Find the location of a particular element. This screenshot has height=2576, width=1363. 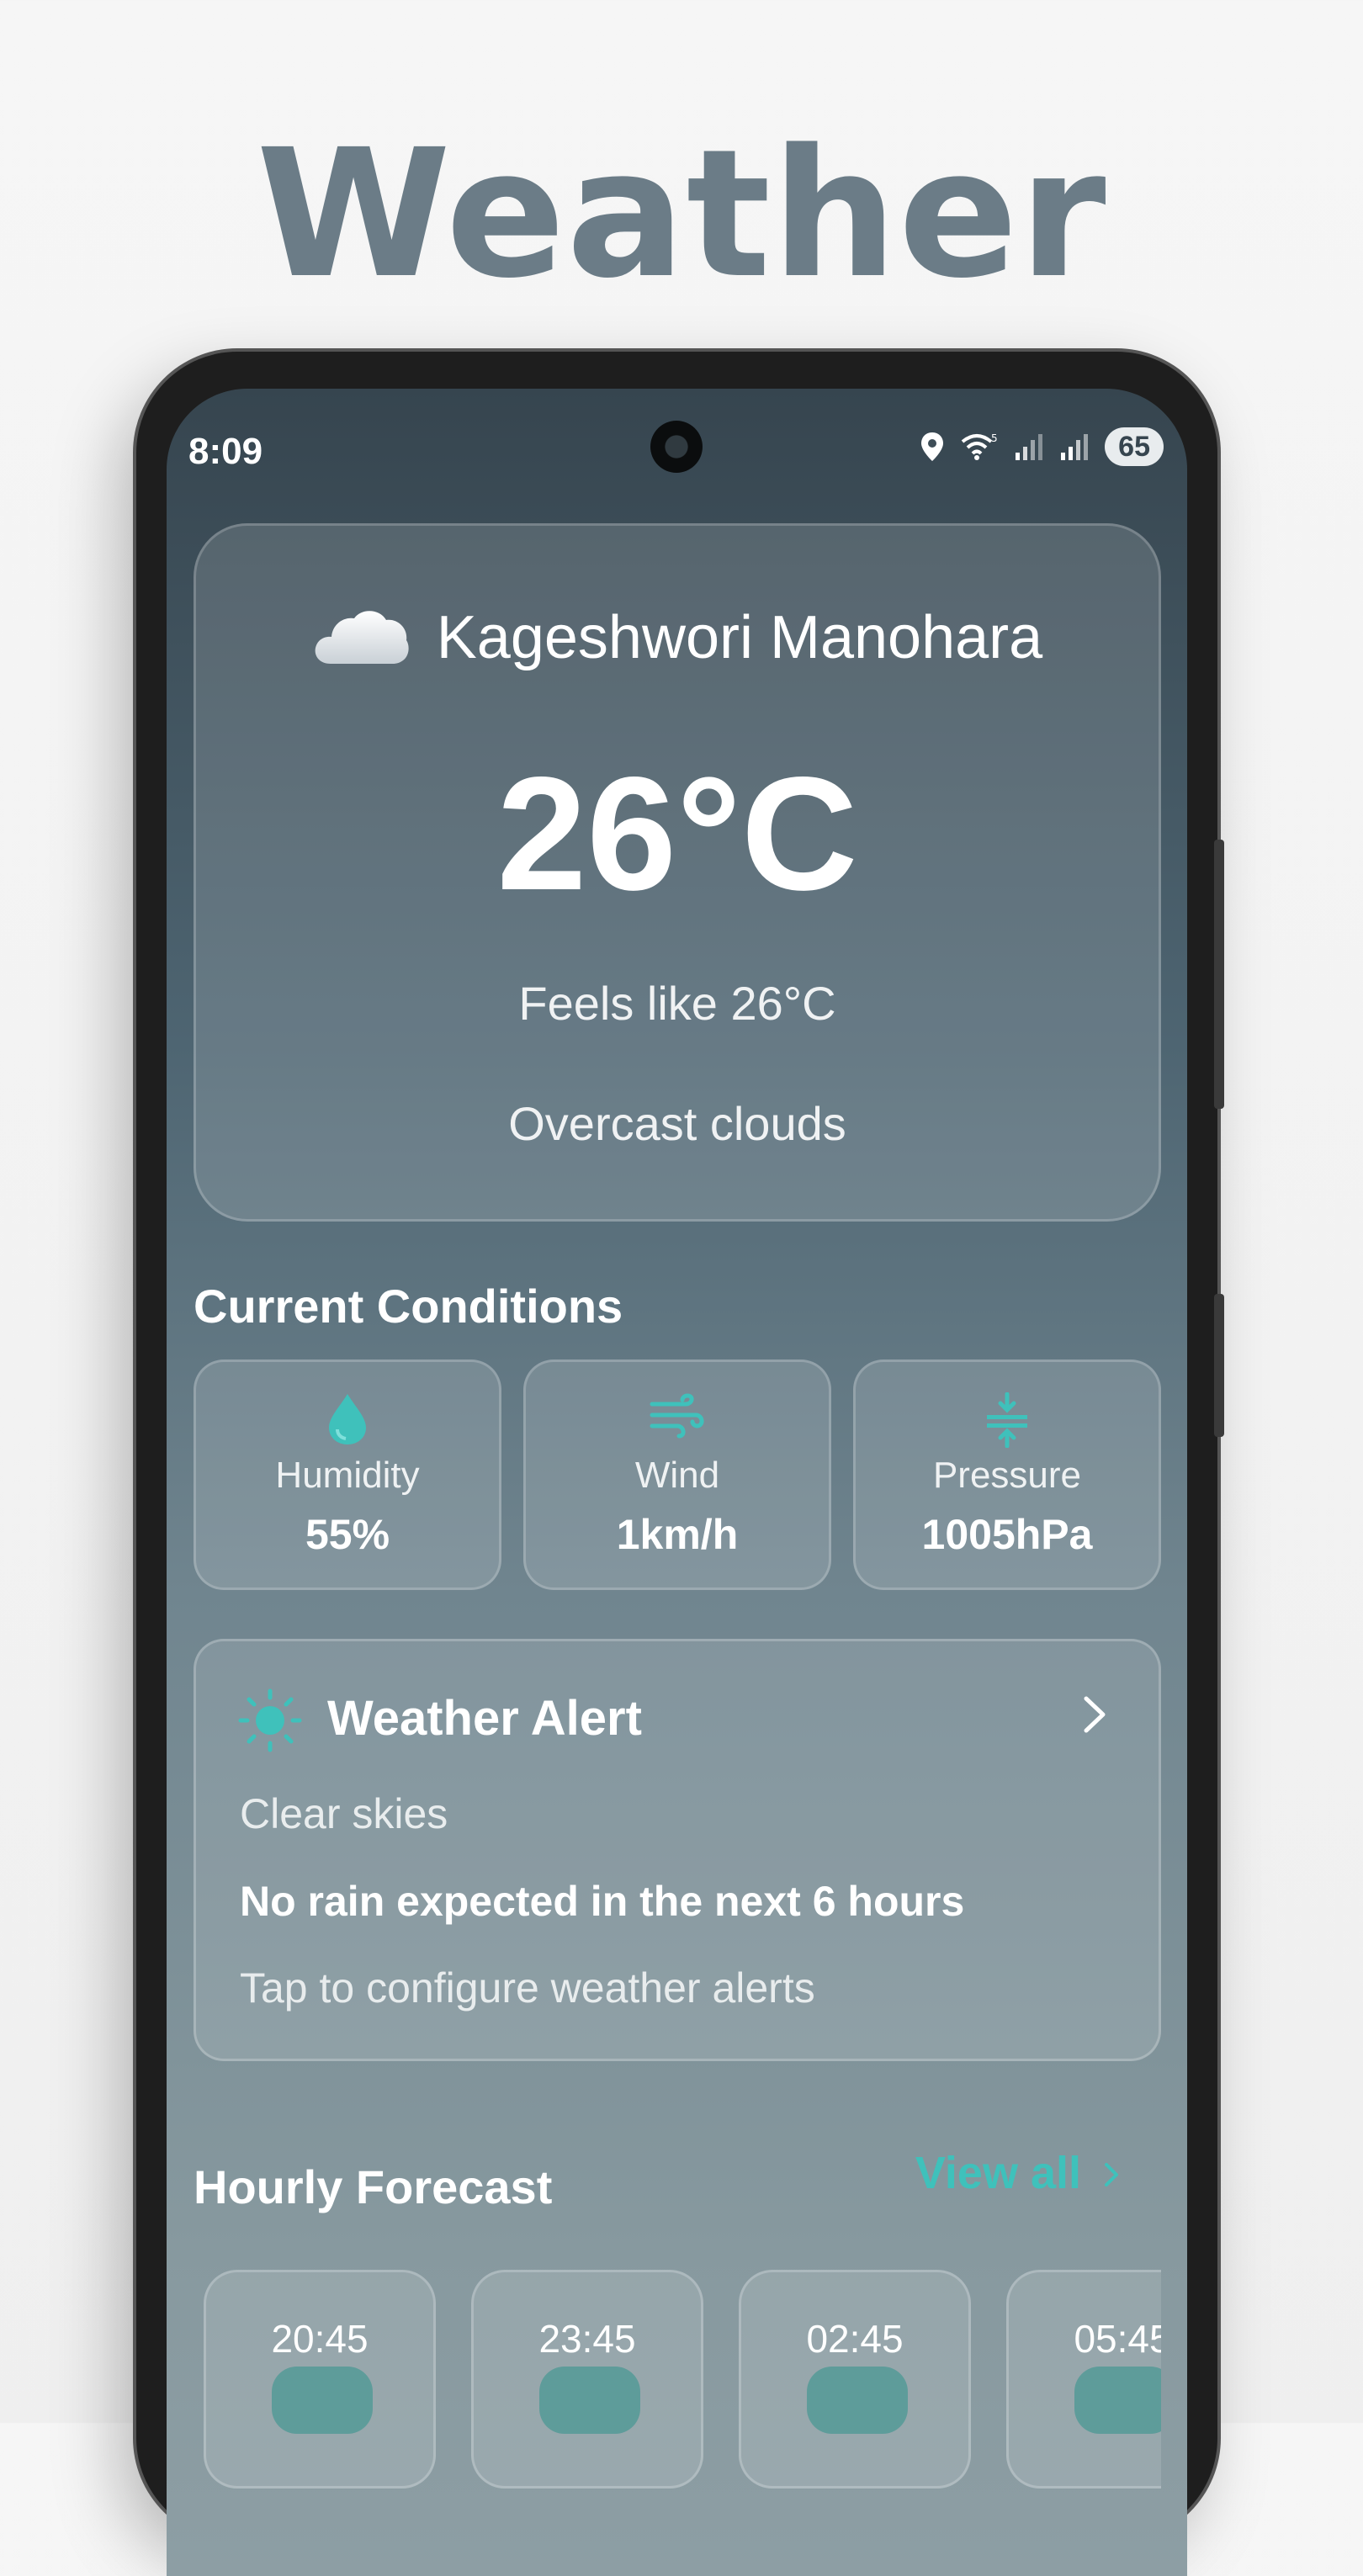

power-button is located at coordinates (1219, 1365).